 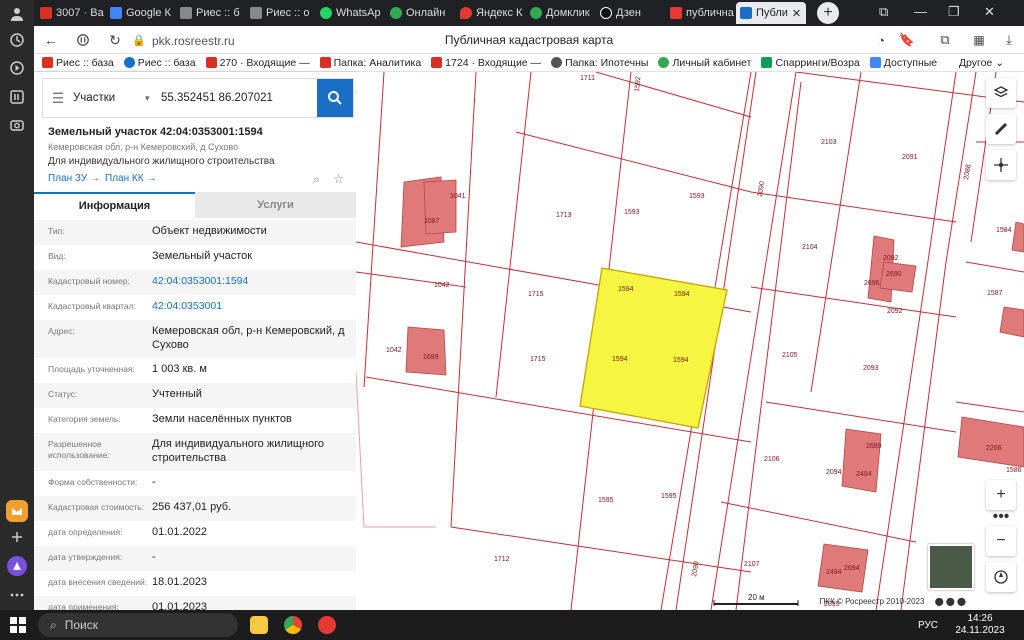 I want to click on favorite-star-icon: ☆, so click(x=338, y=179).